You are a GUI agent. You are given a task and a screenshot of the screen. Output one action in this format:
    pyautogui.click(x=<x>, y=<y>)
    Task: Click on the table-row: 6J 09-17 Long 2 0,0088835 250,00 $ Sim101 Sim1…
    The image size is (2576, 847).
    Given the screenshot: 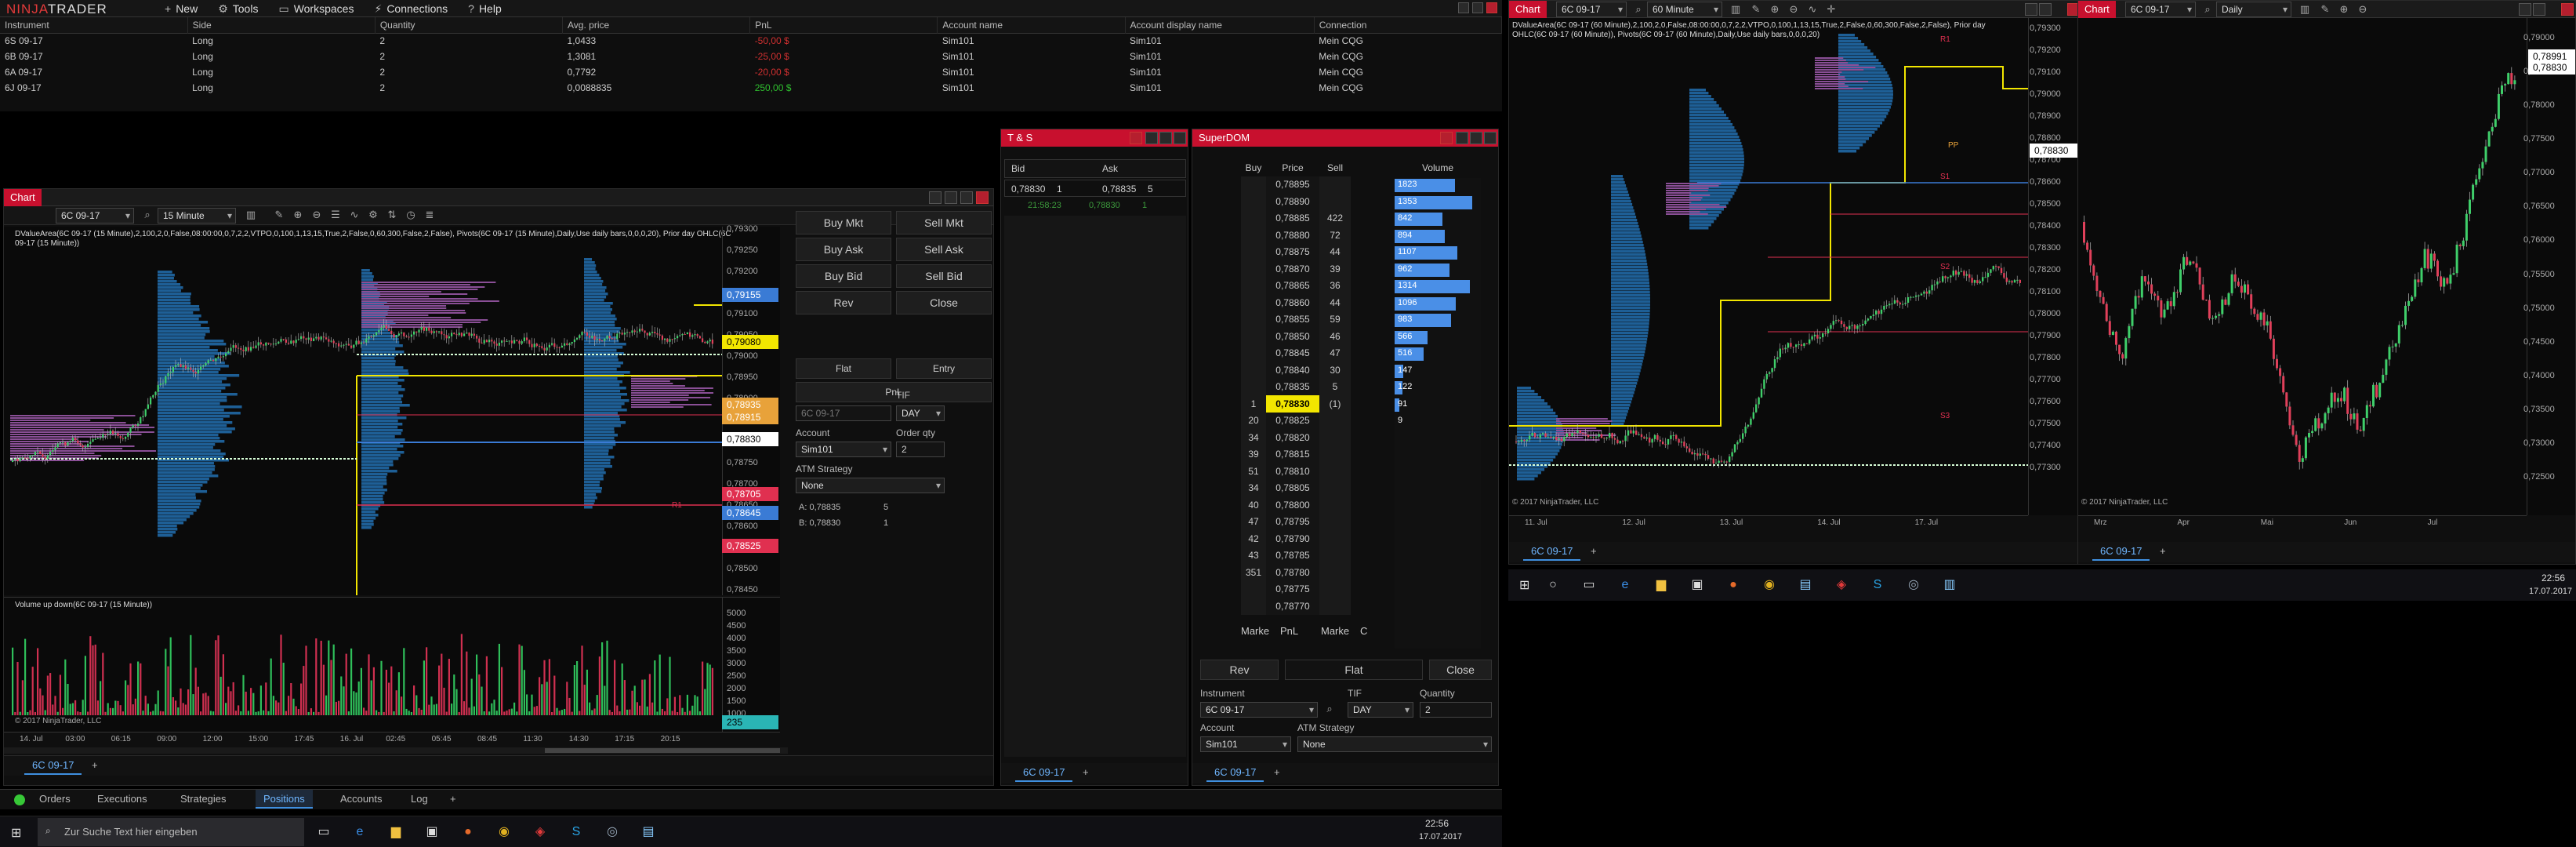 What is the action you would take?
    pyautogui.click(x=751, y=88)
    